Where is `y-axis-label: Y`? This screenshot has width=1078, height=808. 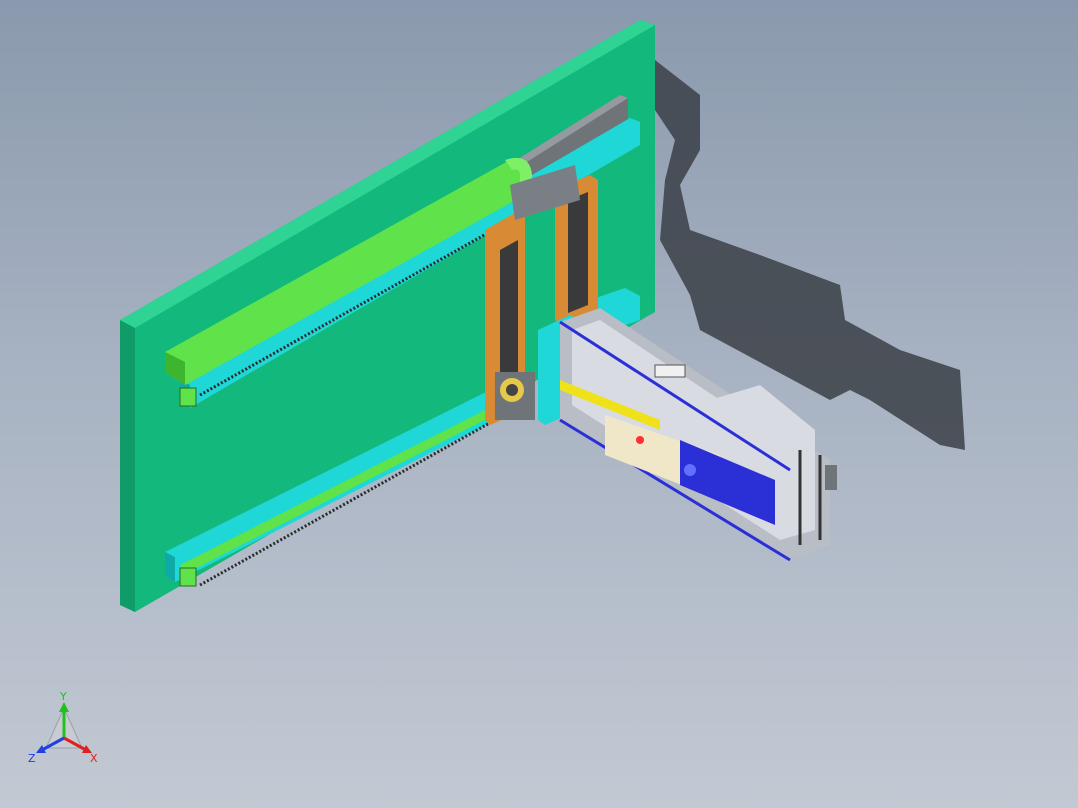 y-axis-label: Y is located at coordinates (63, 696).